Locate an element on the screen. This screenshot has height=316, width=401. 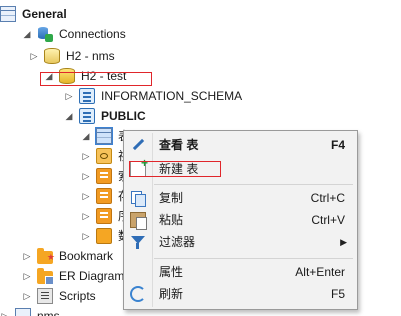
tree-item-information-schema: ▷ INFORMATION_SCHEMA is located at coordinates (153, 96).